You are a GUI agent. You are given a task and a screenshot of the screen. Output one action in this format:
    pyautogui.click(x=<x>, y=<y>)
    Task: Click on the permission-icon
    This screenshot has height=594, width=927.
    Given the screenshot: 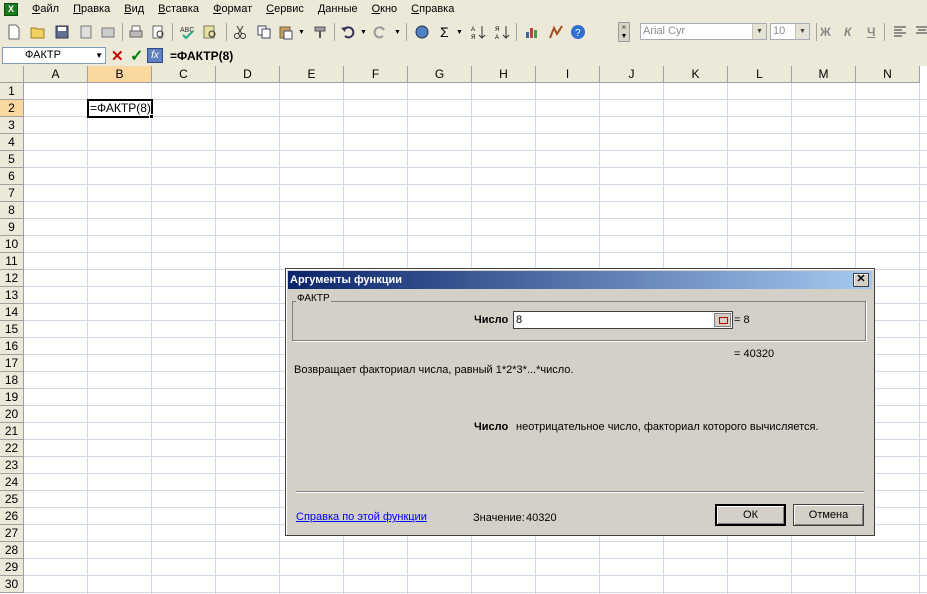 What is the action you would take?
    pyautogui.click(x=86, y=32)
    